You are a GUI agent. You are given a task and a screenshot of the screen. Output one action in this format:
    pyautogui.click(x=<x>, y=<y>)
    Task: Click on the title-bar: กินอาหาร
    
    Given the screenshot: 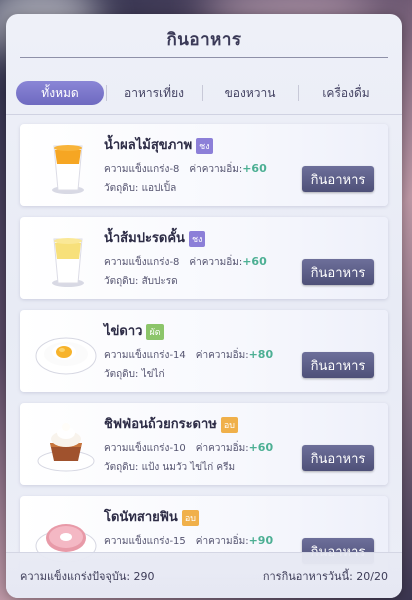 What is the action you would take?
    pyautogui.click(x=204, y=39)
    